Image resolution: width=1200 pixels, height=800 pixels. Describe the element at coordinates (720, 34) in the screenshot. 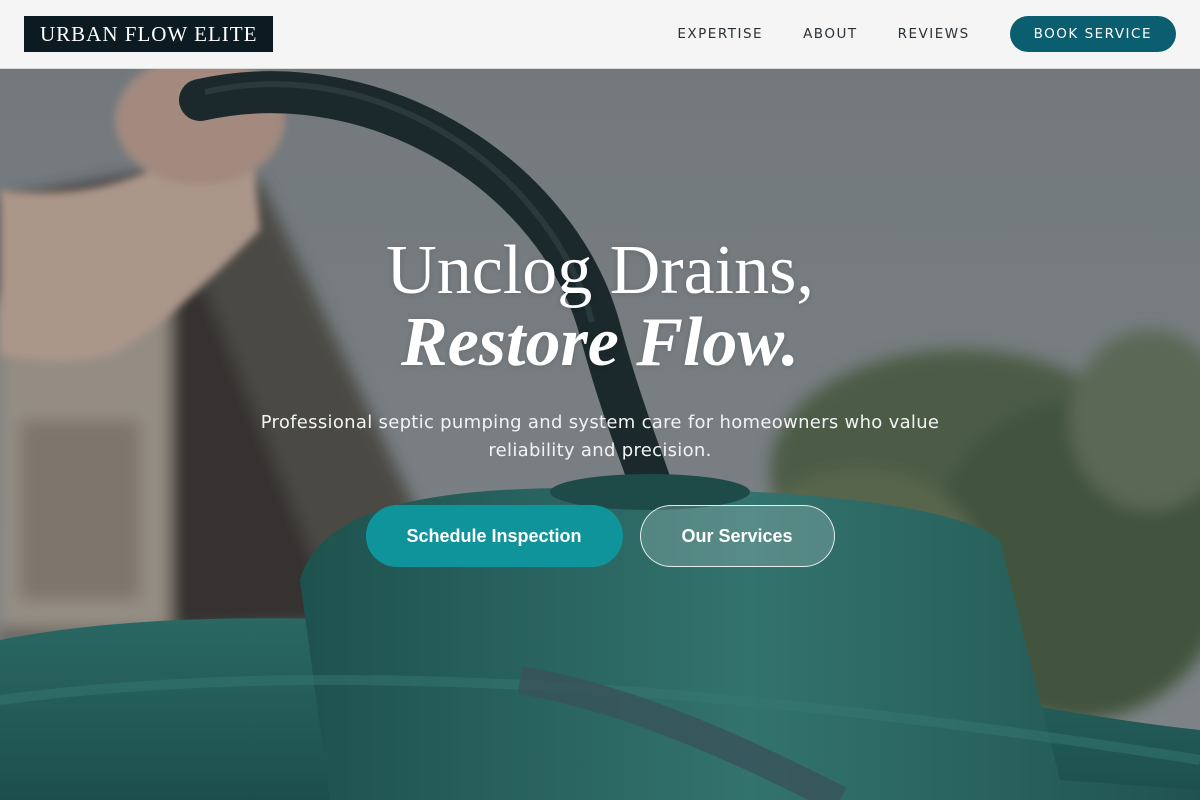

I see `nav-link-expertise: EXPERTISE` at that location.